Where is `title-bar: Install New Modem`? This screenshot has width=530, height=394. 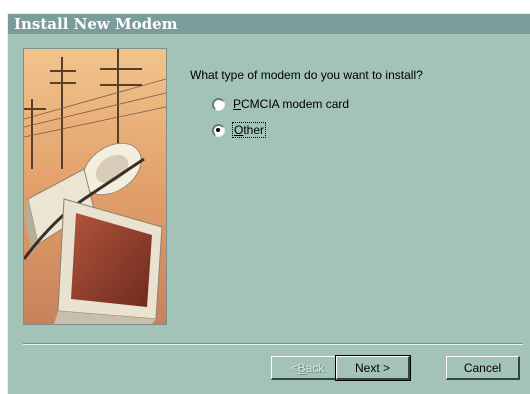
title-bar: Install New Modem is located at coordinates (269, 24).